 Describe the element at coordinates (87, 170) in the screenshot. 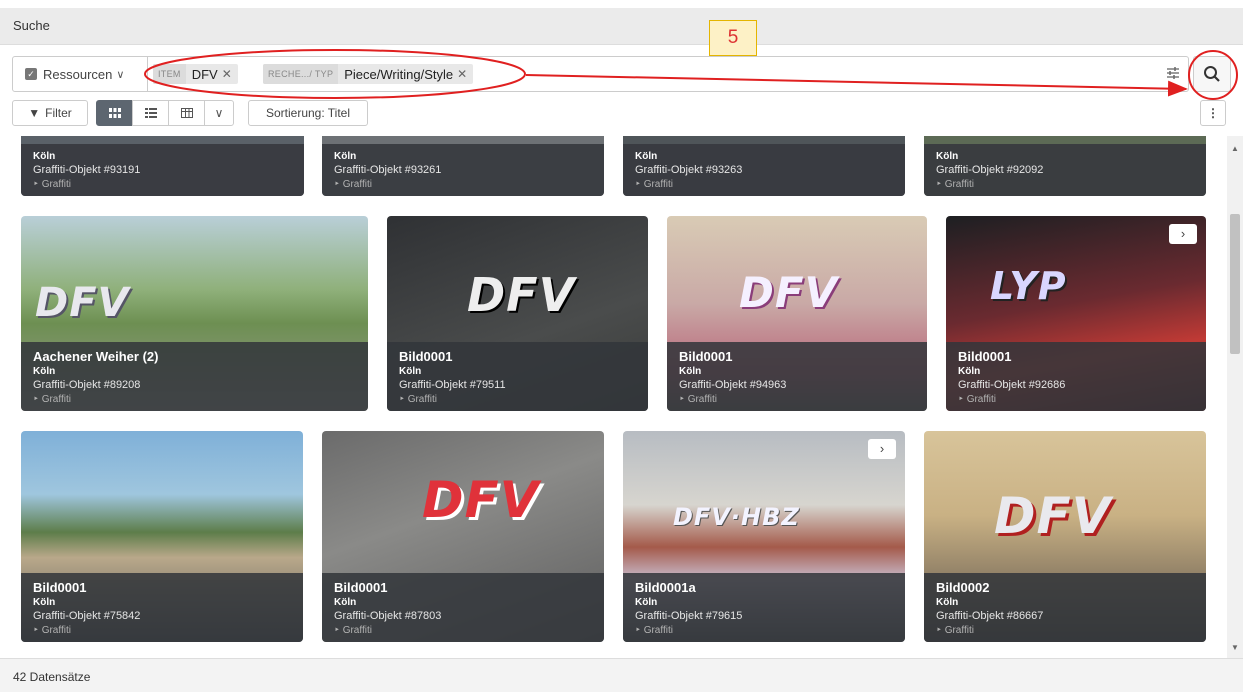

I see `card-object: Graffiti-Objekt #93191` at that location.